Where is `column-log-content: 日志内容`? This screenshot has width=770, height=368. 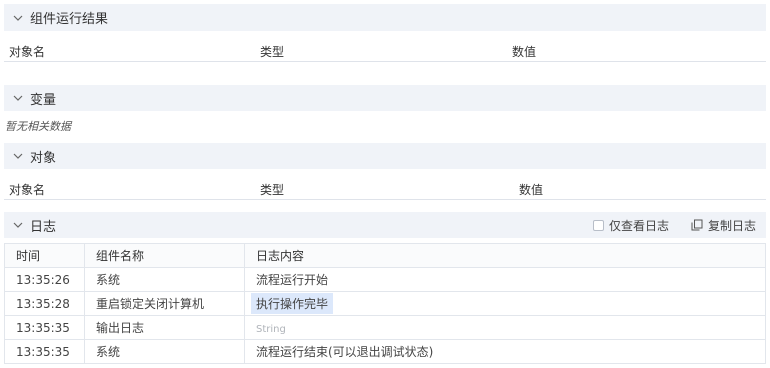
column-log-content: 日志内容 is located at coordinates (505, 255).